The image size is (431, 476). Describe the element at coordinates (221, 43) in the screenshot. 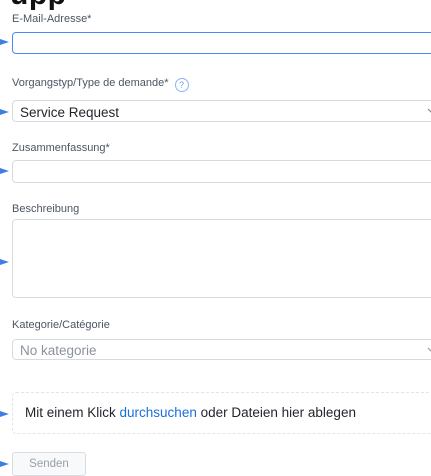

I see `email-input` at that location.